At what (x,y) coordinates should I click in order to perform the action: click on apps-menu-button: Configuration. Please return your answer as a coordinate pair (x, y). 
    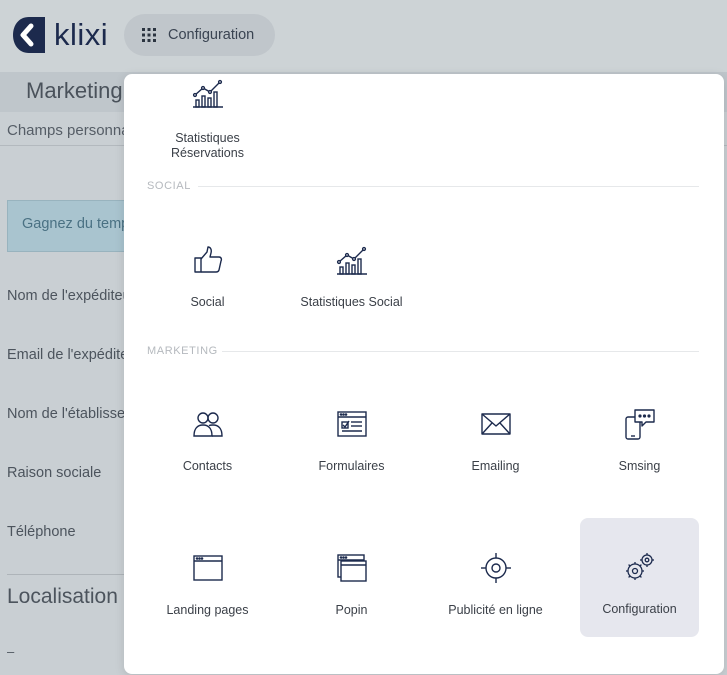
    Looking at the image, I should click on (199, 35).